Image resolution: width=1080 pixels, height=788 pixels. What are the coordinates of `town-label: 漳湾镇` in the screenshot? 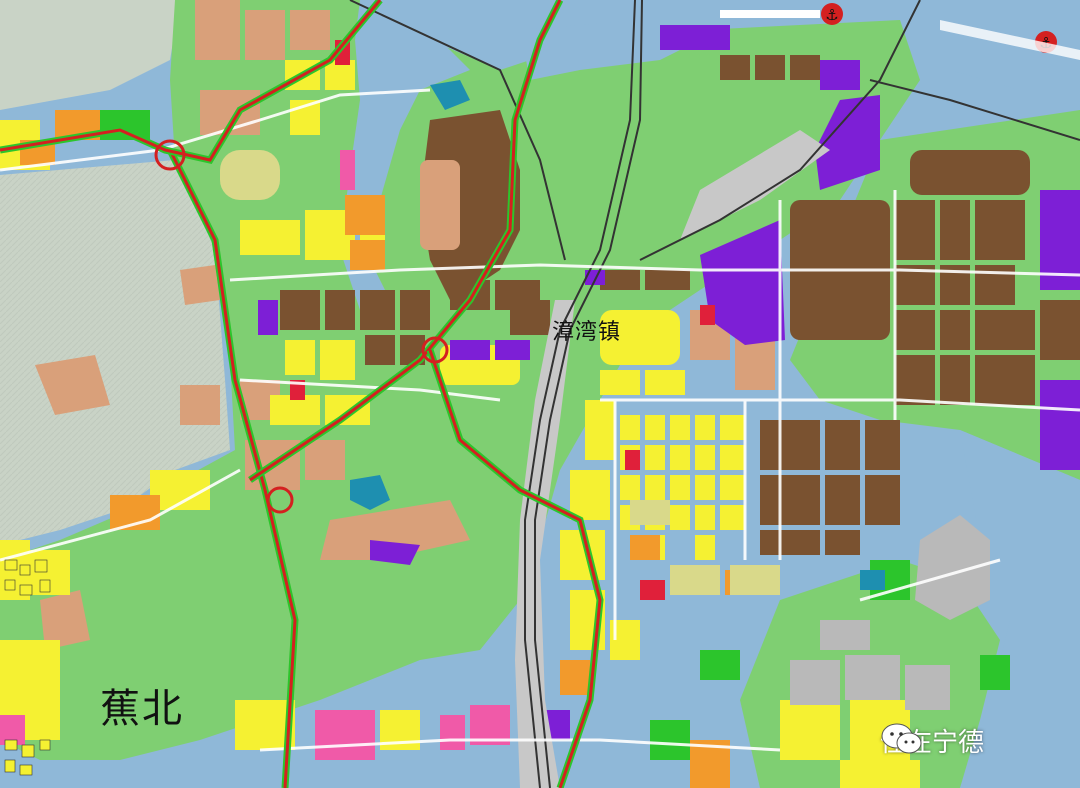 It's located at (587, 332).